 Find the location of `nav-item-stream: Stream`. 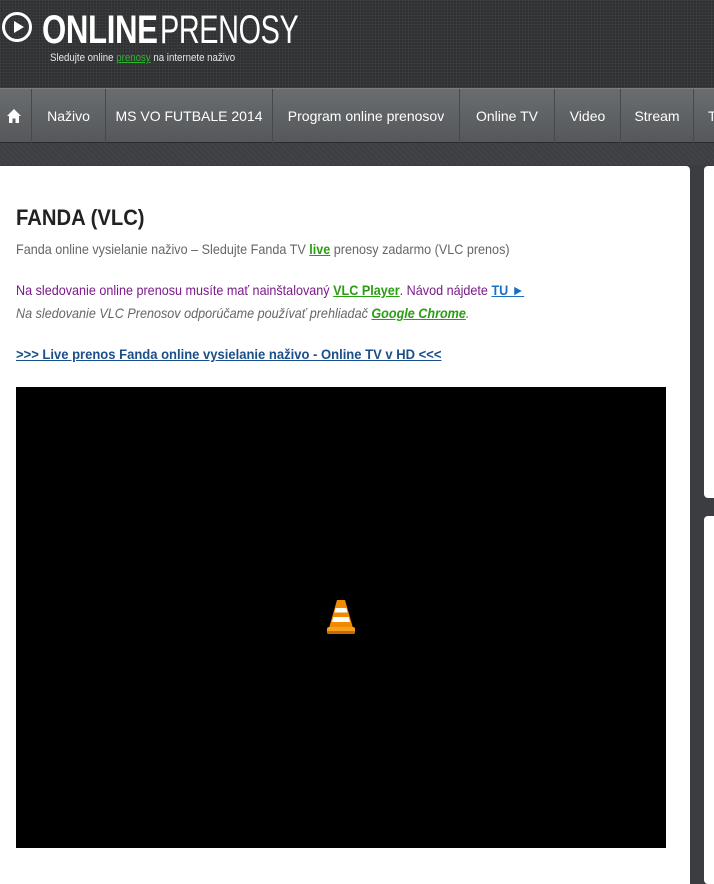

nav-item-stream: Stream is located at coordinates (657, 116).